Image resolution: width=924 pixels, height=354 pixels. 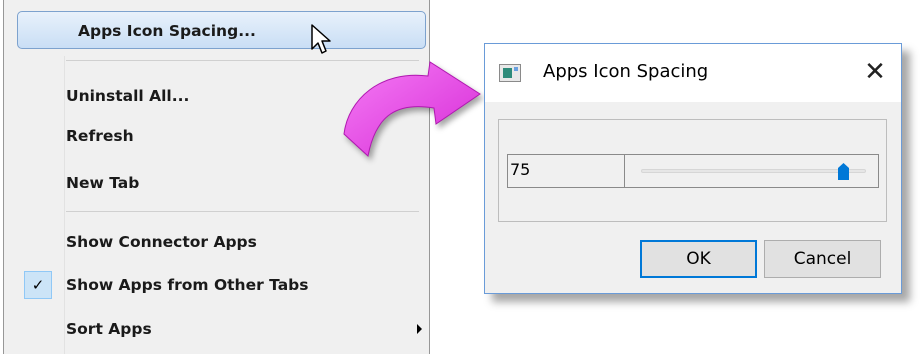 What do you see at coordinates (875, 72) in the screenshot?
I see `close-button: ✕` at bounding box center [875, 72].